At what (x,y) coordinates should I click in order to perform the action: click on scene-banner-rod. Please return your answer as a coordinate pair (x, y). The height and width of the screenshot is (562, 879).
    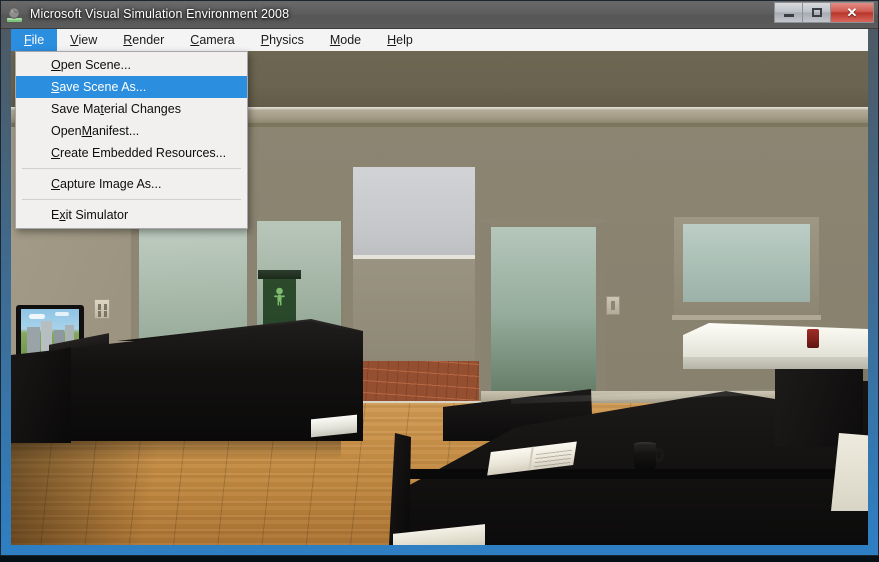
    Looking at the image, I should click on (279, 274).